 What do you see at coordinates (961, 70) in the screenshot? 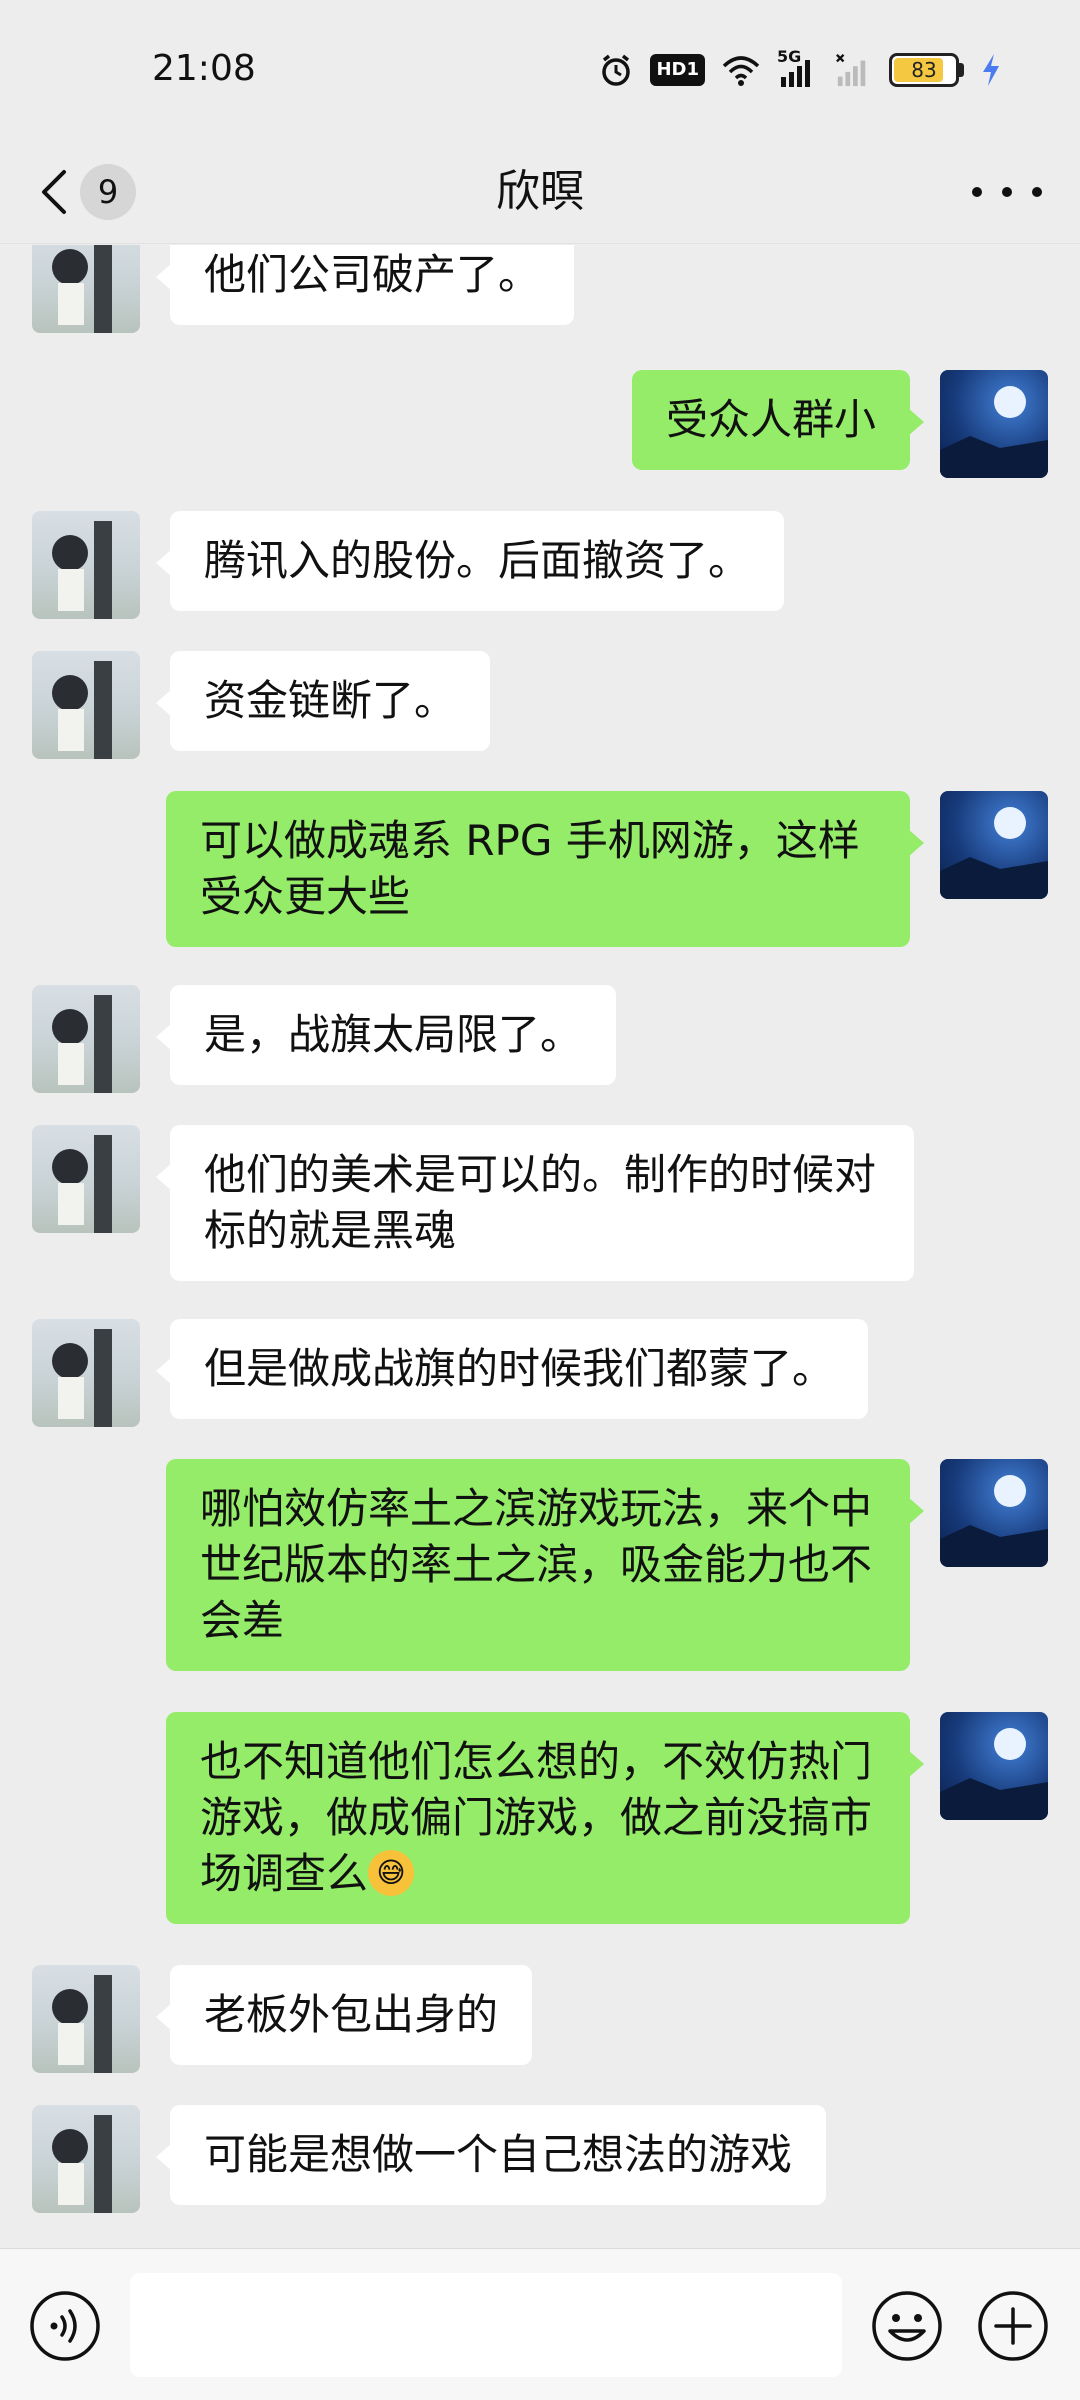
I see `battery-cap` at bounding box center [961, 70].